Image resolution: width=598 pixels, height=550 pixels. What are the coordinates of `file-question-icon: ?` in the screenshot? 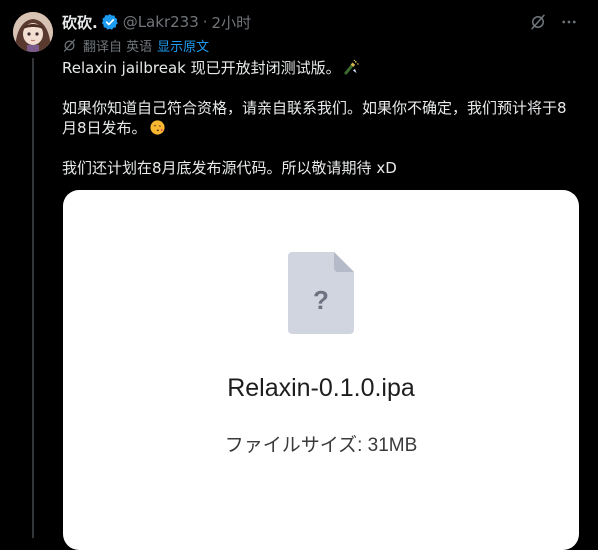 It's located at (321, 293).